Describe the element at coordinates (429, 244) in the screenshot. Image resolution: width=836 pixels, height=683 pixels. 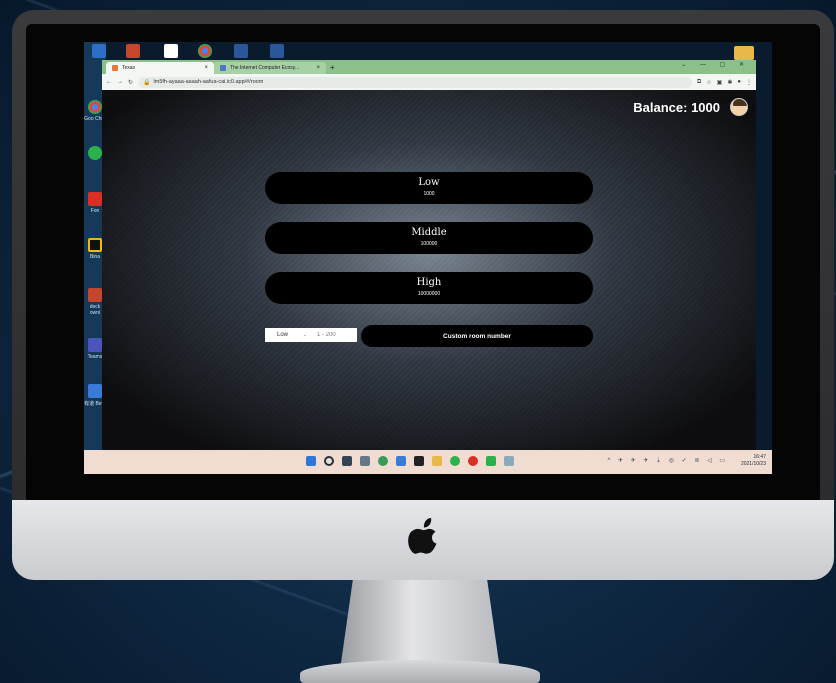
I see `room-amount: 100000` at that location.